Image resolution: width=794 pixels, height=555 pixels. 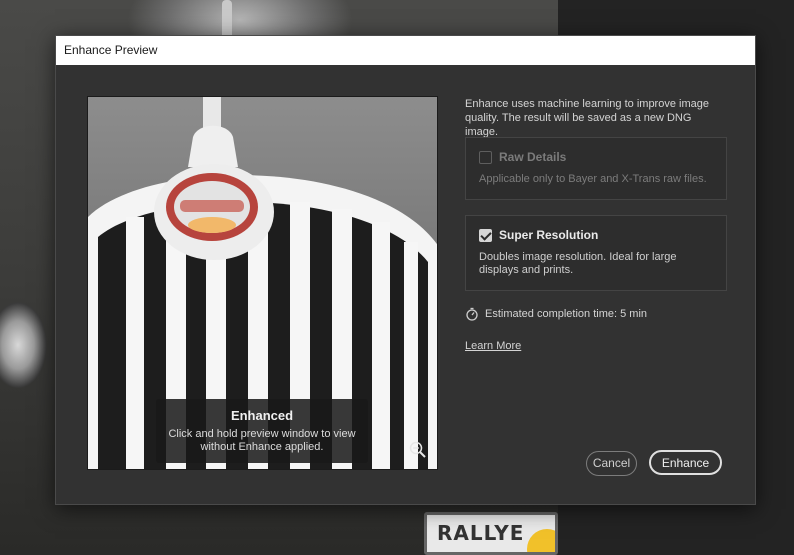 What do you see at coordinates (493, 346) in the screenshot?
I see `learn-more-link: Learn More` at bounding box center [493, 346].